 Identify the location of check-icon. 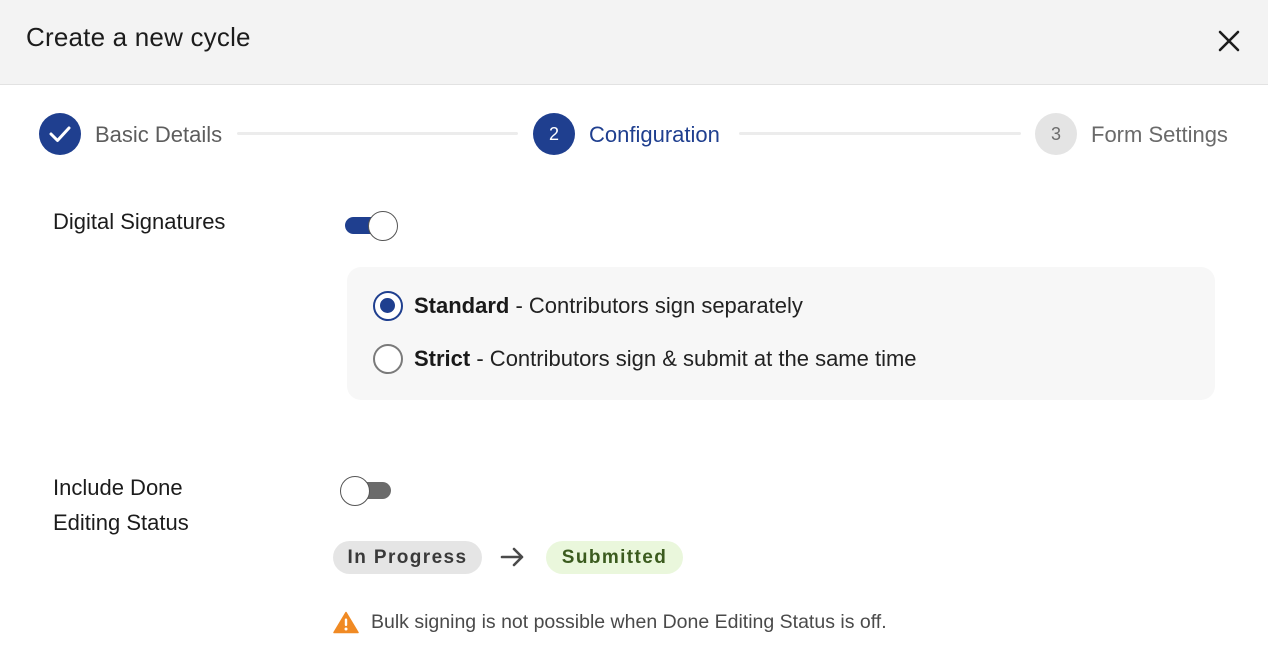
(60, 134).